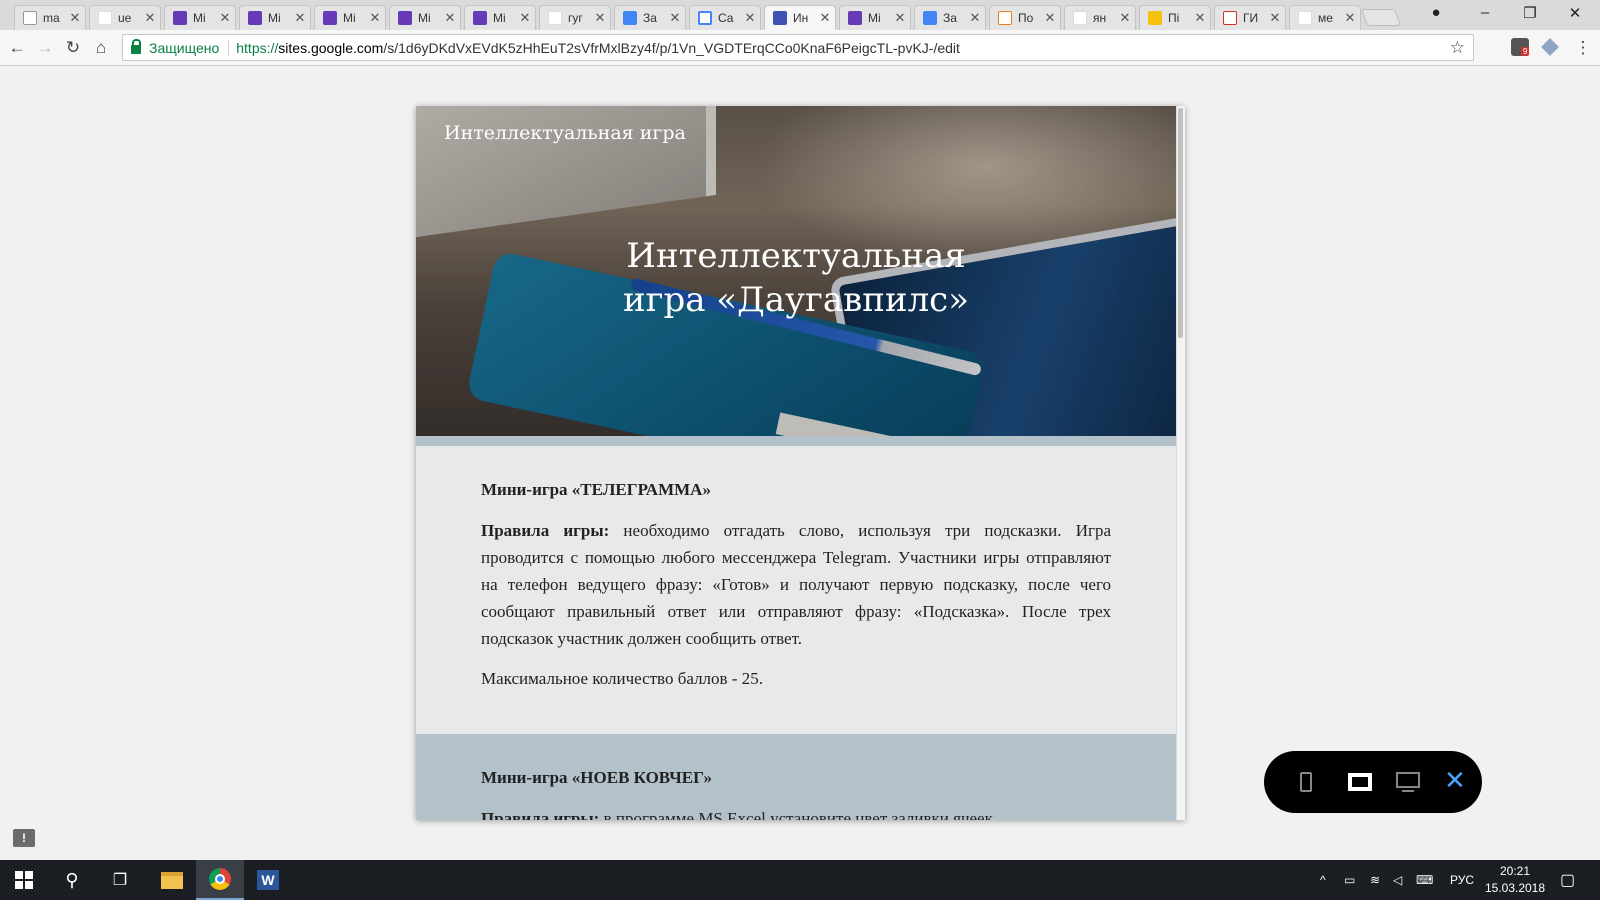  Describe the element at coordinates (73, 48) in the screenshot. I see `reload-icon: ↻` at that location.